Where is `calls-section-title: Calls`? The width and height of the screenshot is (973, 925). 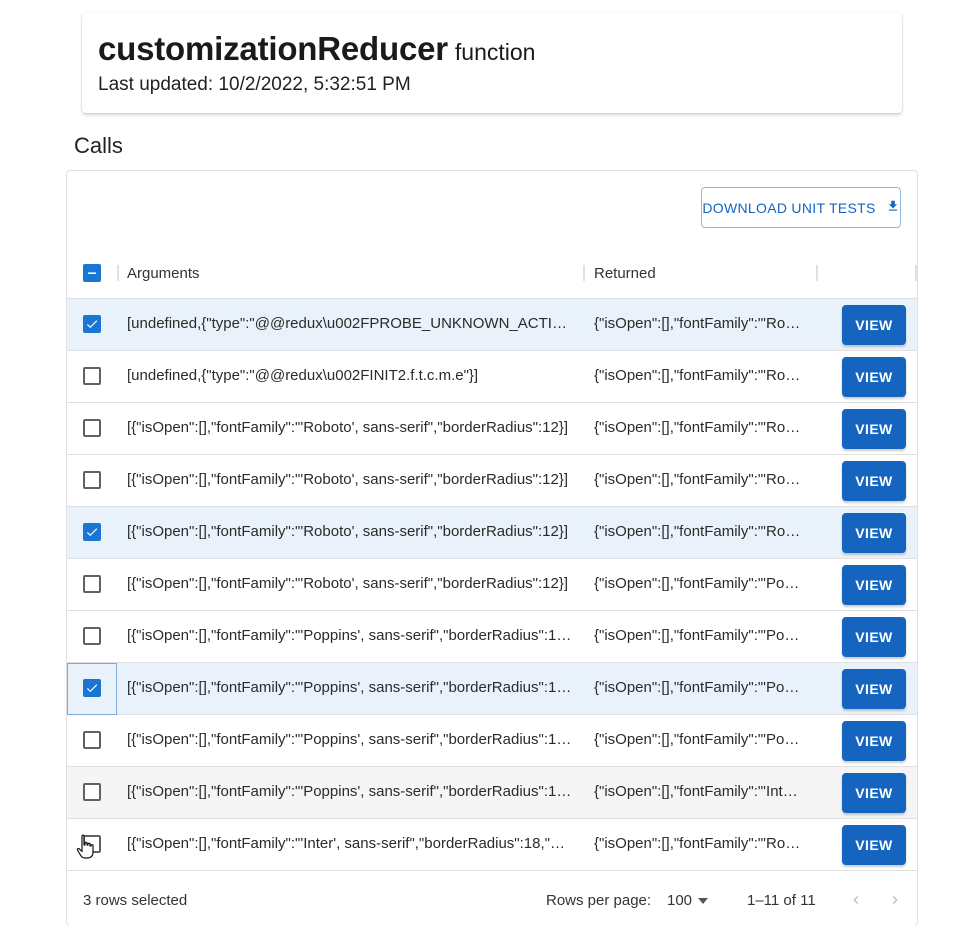
calls-section-title: Calls is located at coordinates (98, 145).